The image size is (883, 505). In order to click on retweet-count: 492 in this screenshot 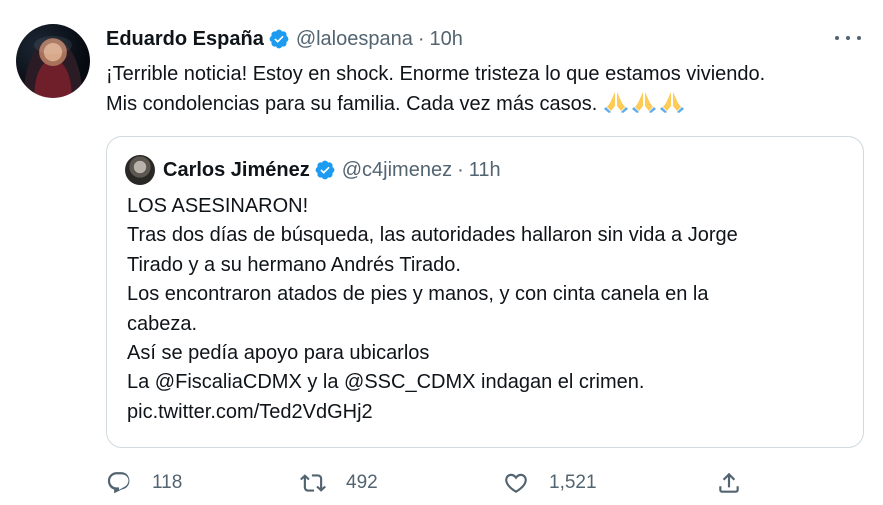, I will do `click(362, 482)`.